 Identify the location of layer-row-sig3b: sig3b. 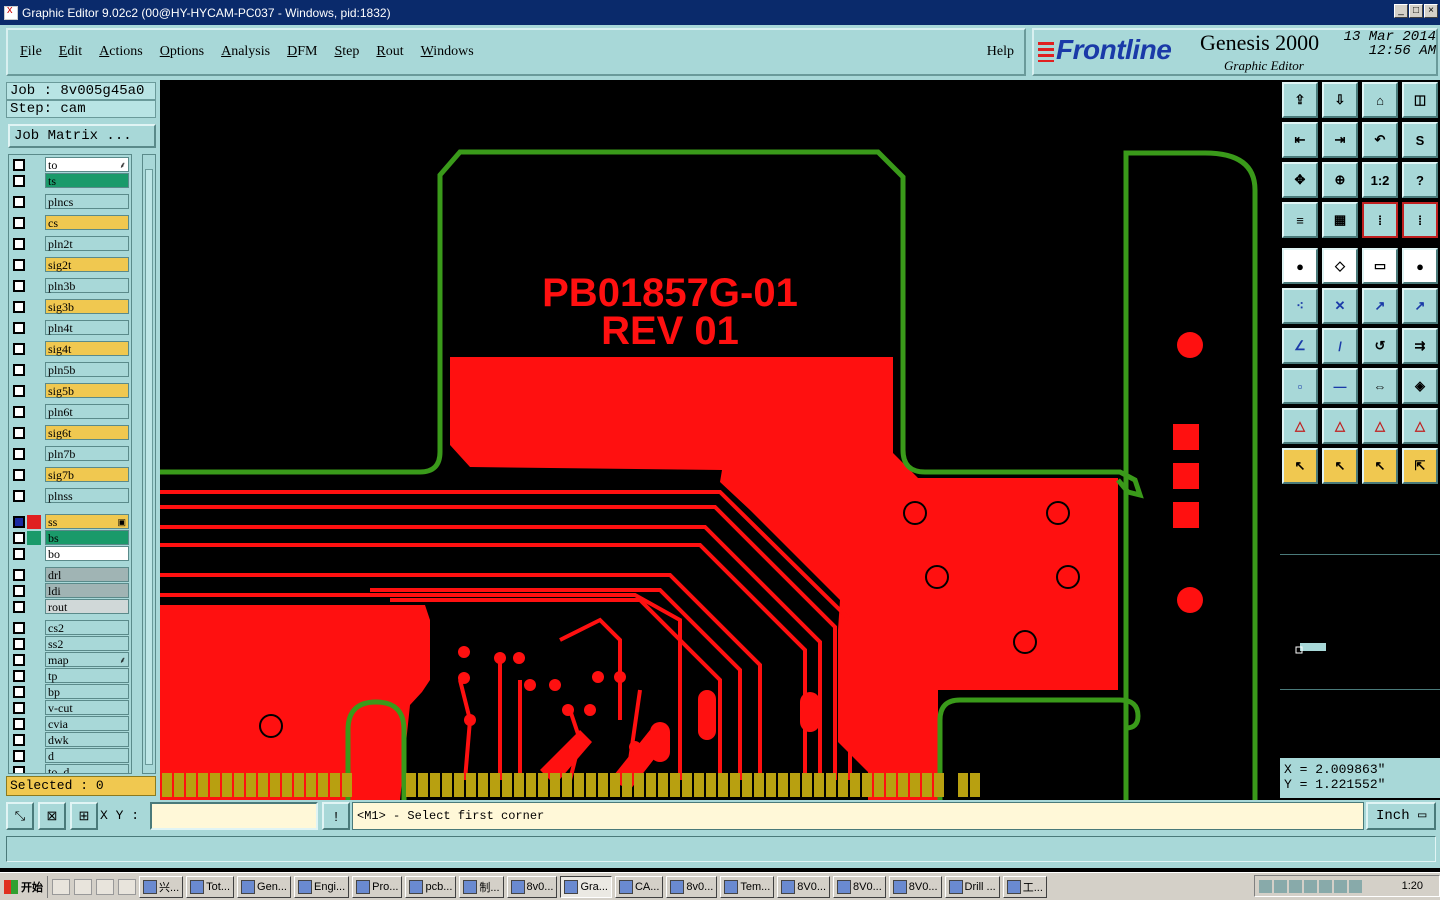
(71, 307).